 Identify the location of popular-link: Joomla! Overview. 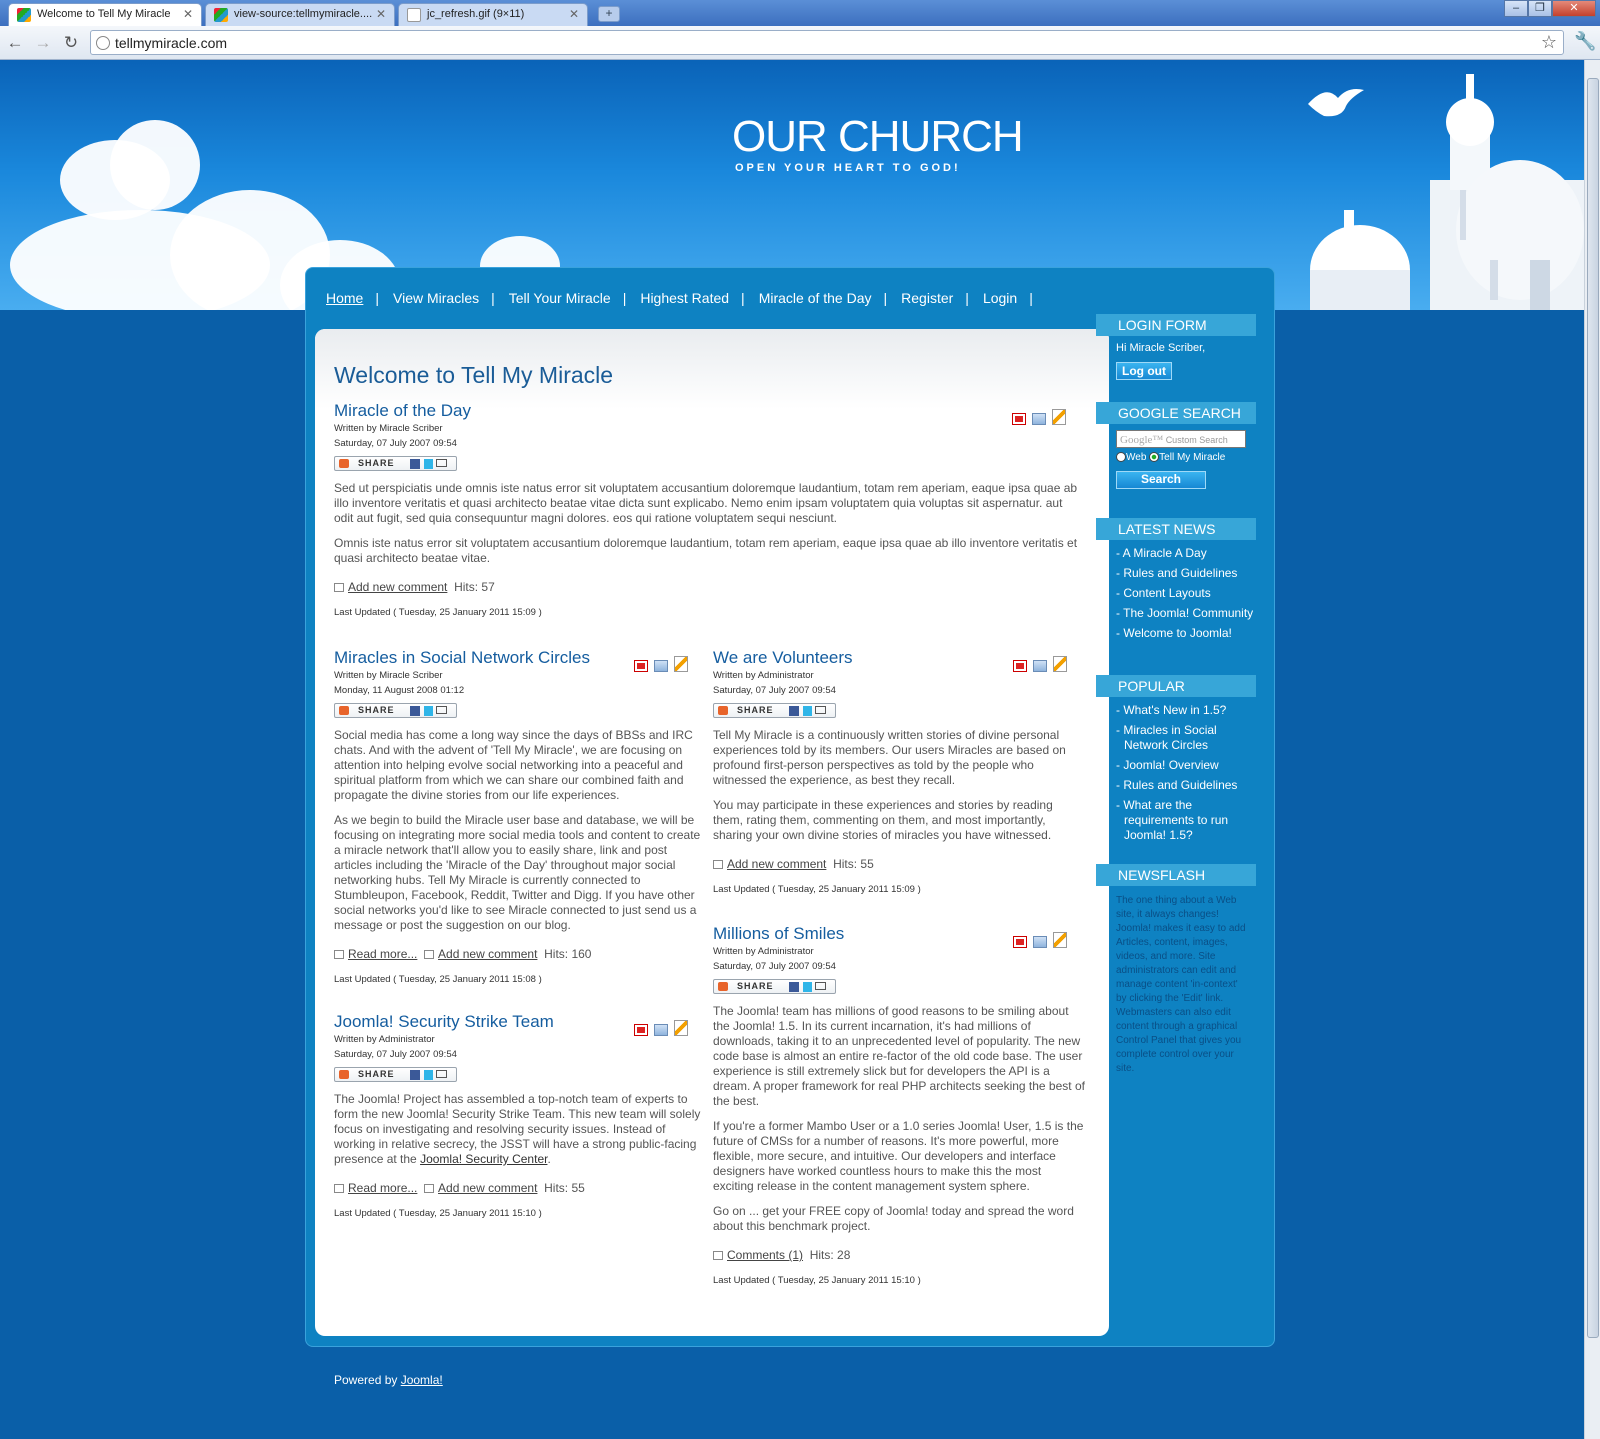
(1170, 765).